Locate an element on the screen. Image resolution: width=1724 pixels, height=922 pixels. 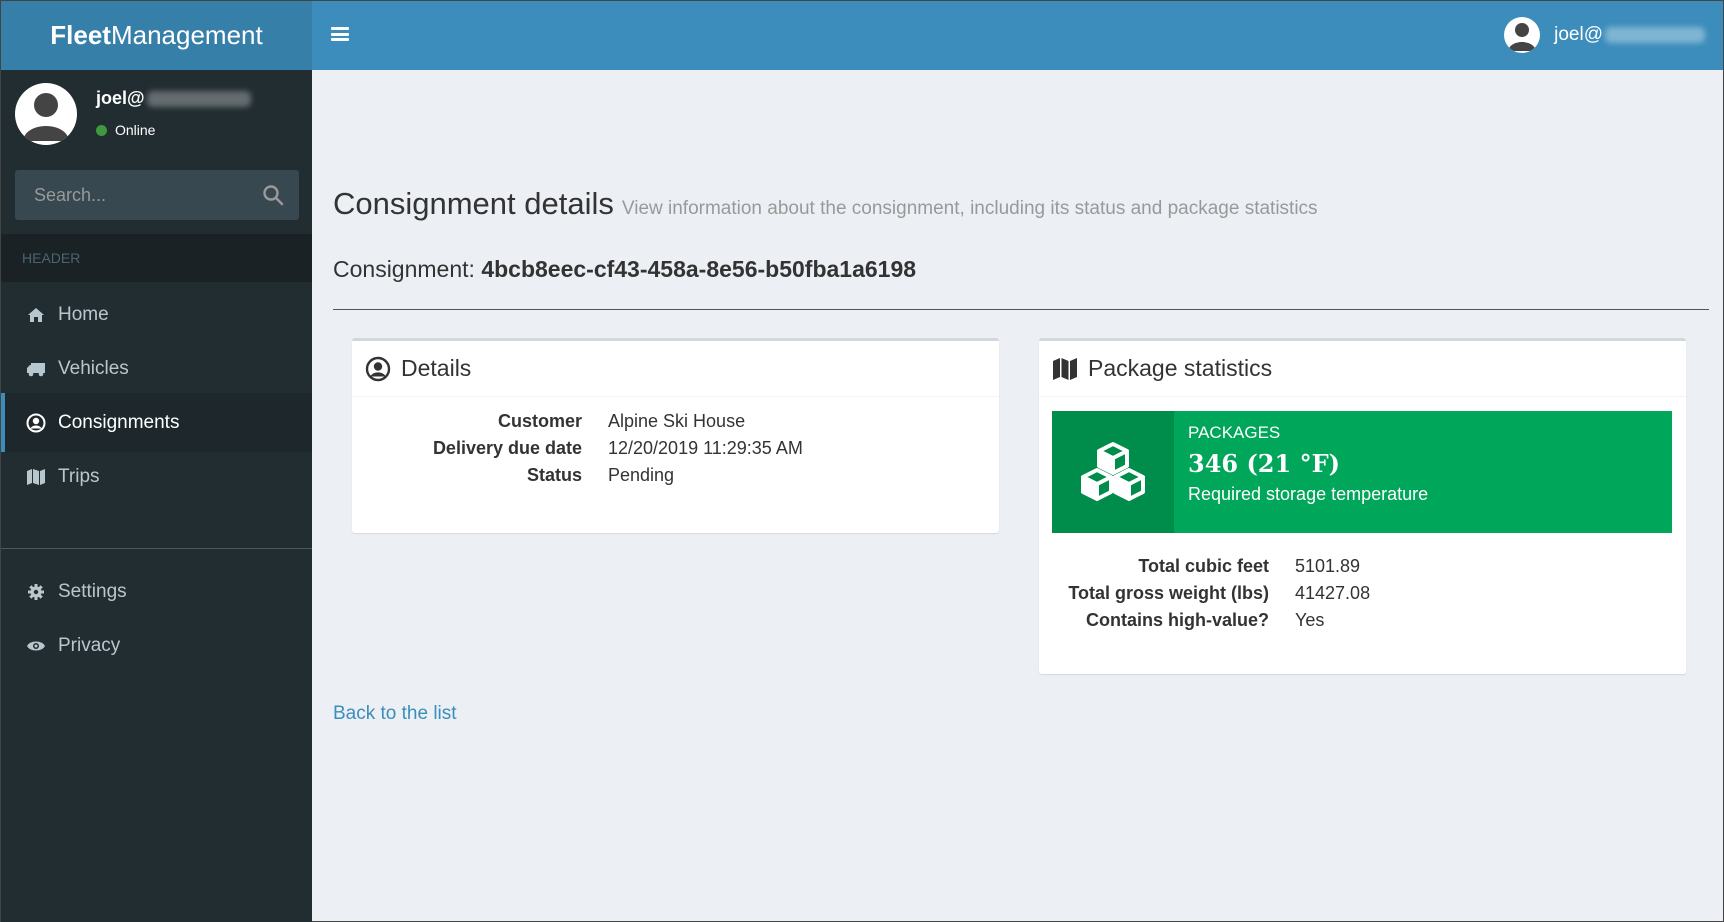
stat-label: Contains high-value? is located at coordinates (1177, 620).